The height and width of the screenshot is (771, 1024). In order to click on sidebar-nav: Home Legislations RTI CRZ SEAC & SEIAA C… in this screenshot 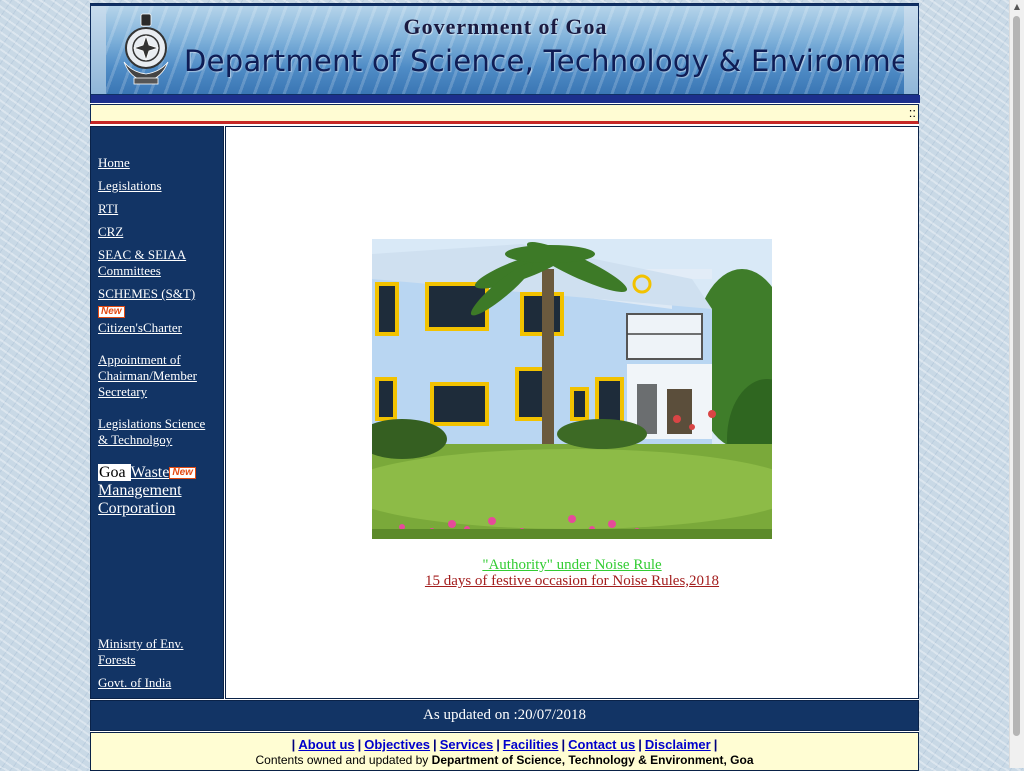, I will do `click(157, 412)`.